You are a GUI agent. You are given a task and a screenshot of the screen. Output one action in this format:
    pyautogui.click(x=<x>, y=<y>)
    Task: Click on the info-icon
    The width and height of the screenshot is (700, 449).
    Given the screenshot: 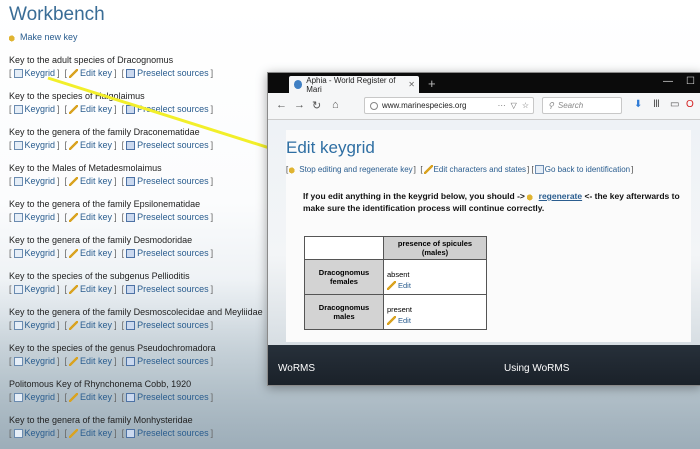 What is the action you would take?
    pyautogui.click(x=374, y=105)
    